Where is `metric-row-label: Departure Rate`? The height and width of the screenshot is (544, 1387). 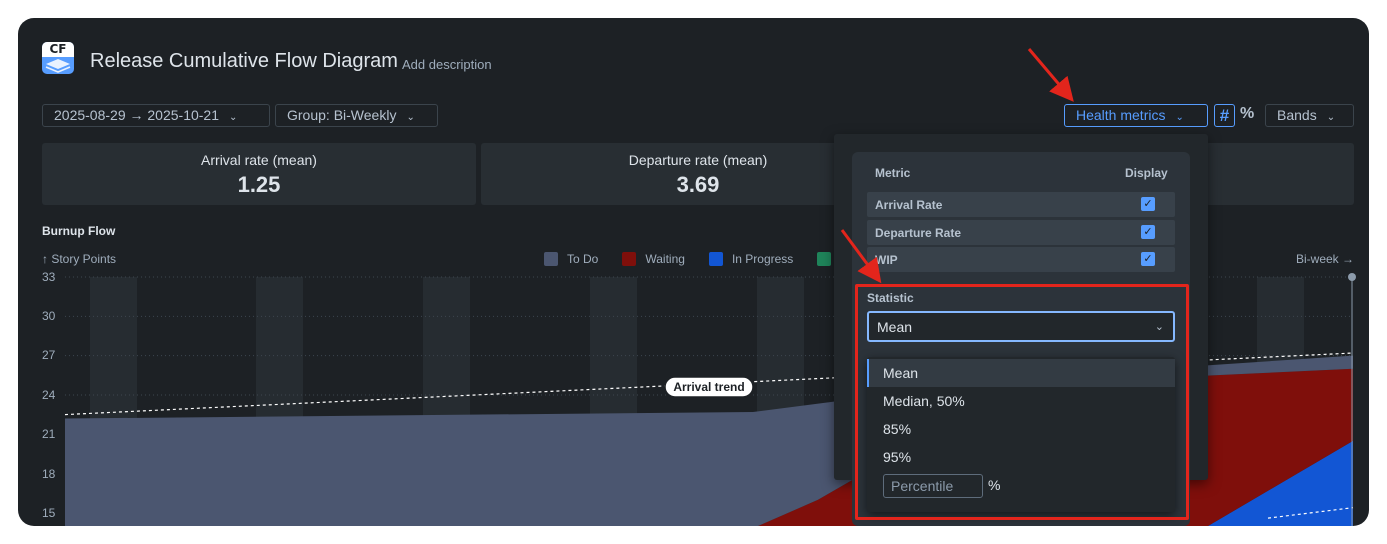 metric-row-label: Departure Rate is located at coordinates (918, 233).